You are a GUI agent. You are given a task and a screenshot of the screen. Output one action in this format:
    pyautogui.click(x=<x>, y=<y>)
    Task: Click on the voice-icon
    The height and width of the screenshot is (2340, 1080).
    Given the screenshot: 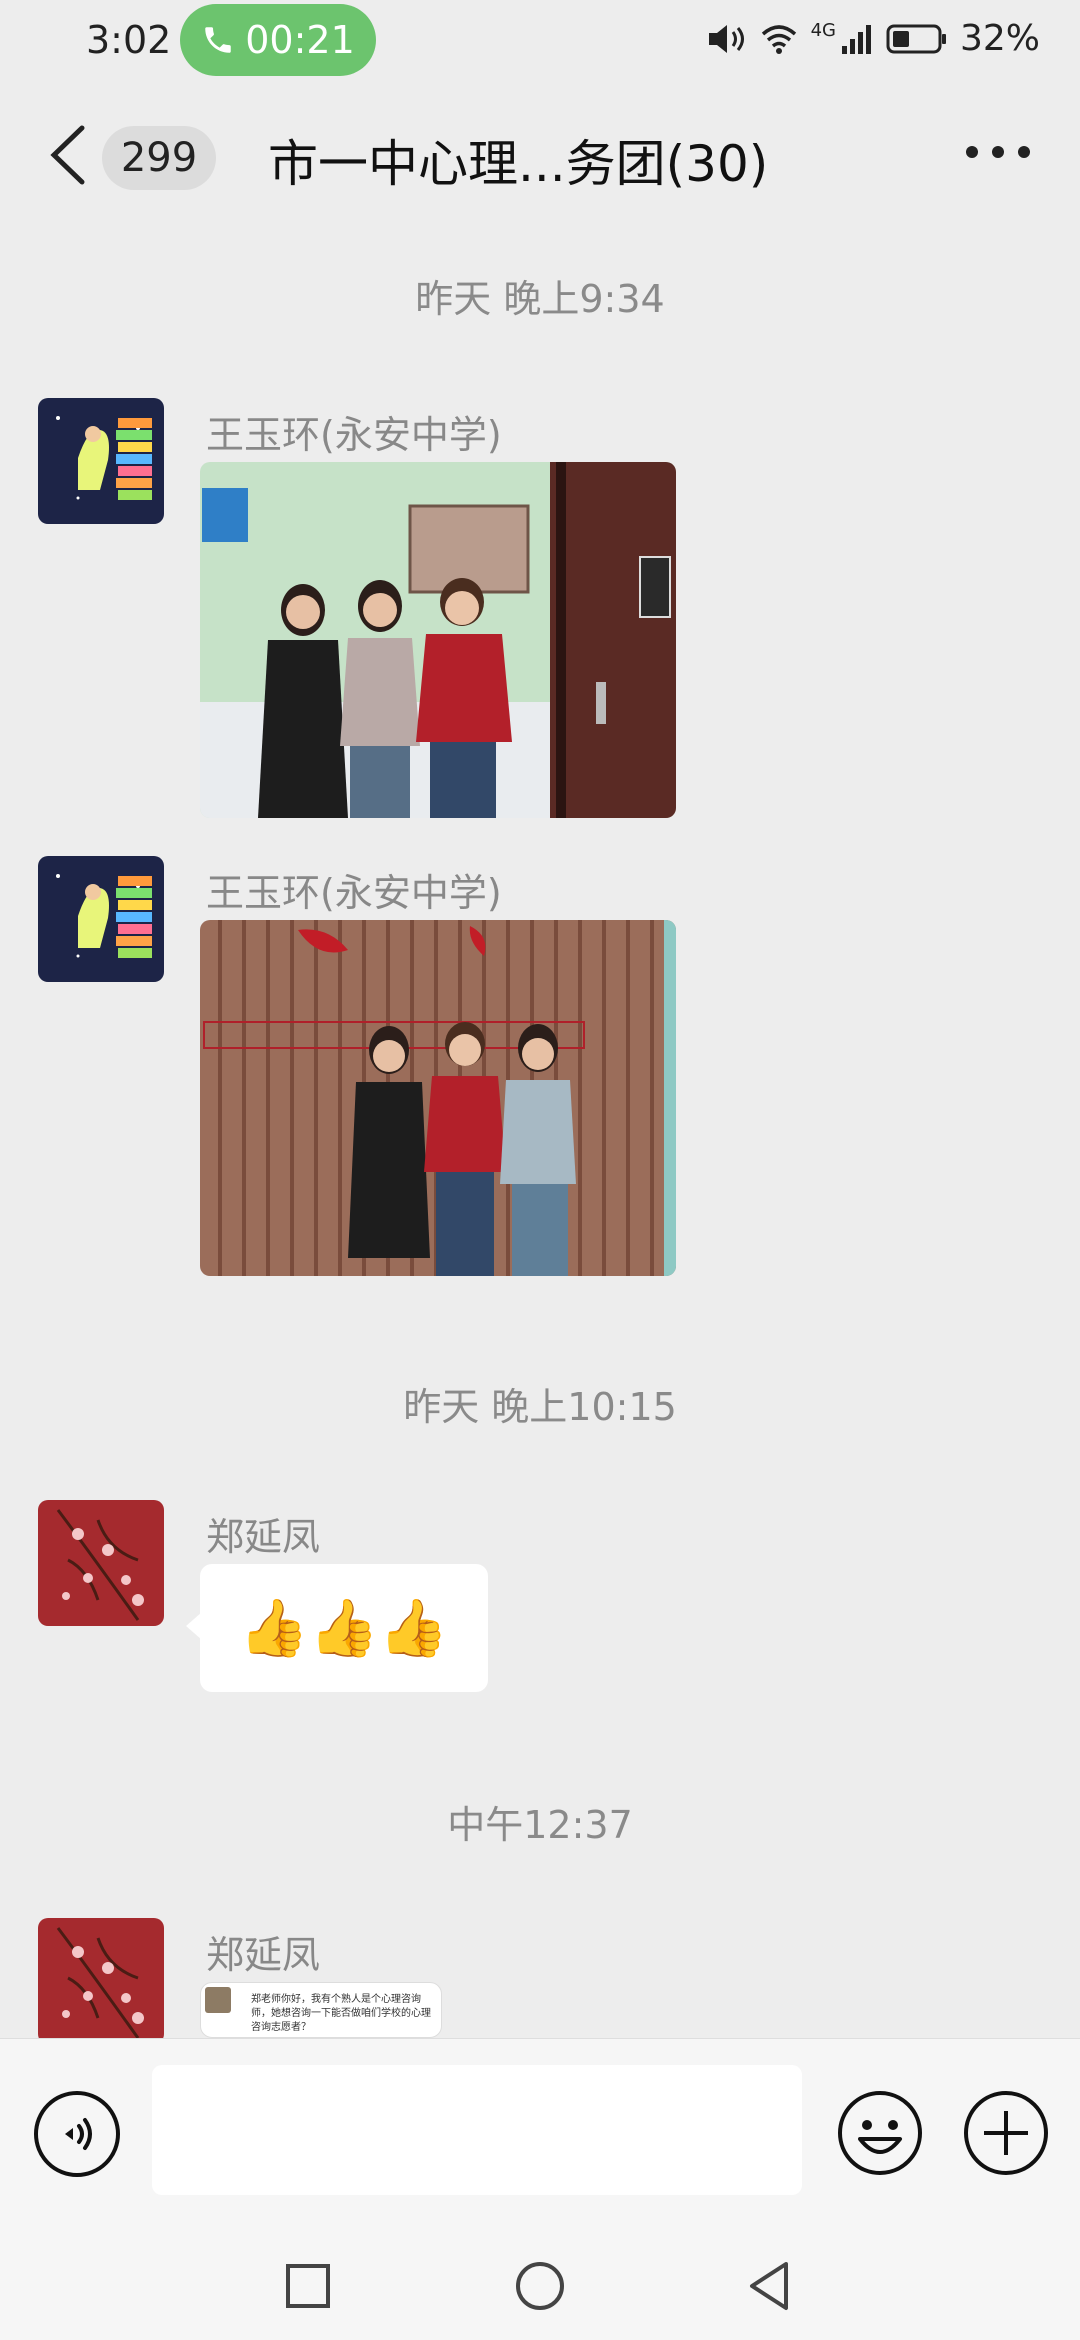 What is the action you would take?
    pyautogui.click(x=77, y=2134)
    